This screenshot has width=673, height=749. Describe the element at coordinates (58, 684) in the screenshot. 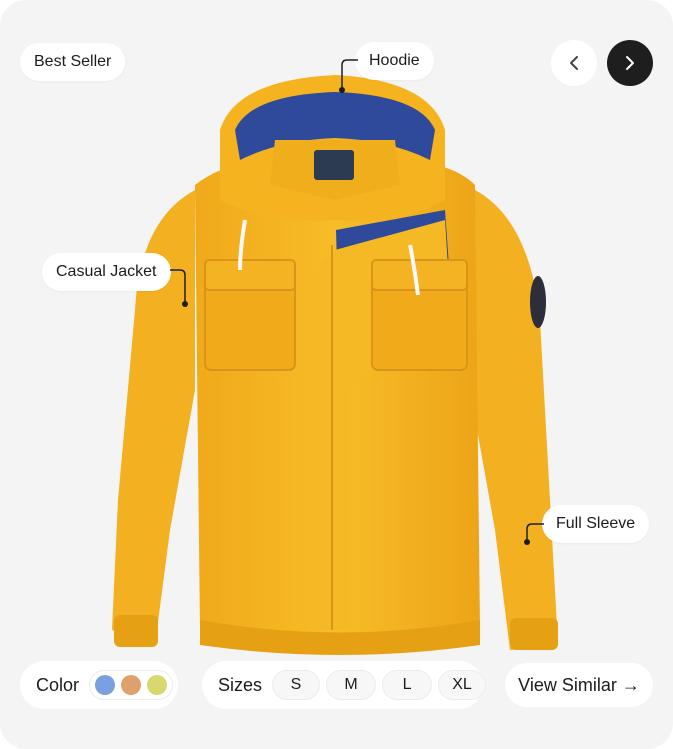

I see `color-label: Color` at that location.